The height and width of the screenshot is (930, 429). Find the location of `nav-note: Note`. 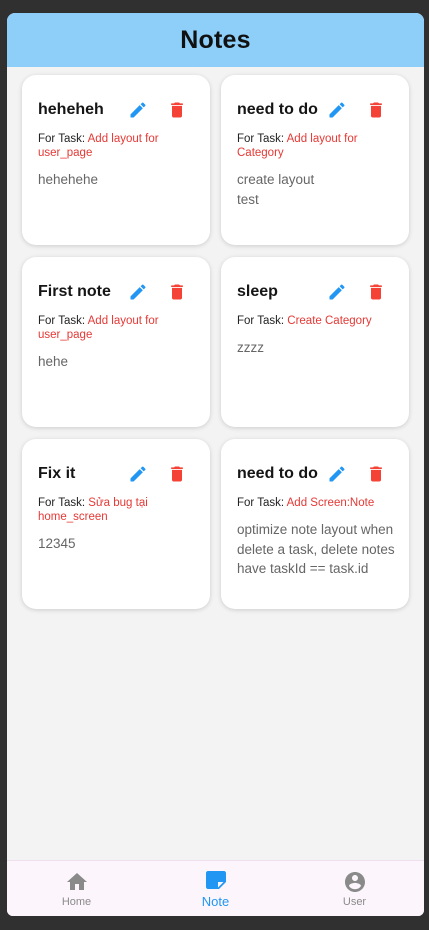

nav-note: Note is located at coordinates (215, 888).